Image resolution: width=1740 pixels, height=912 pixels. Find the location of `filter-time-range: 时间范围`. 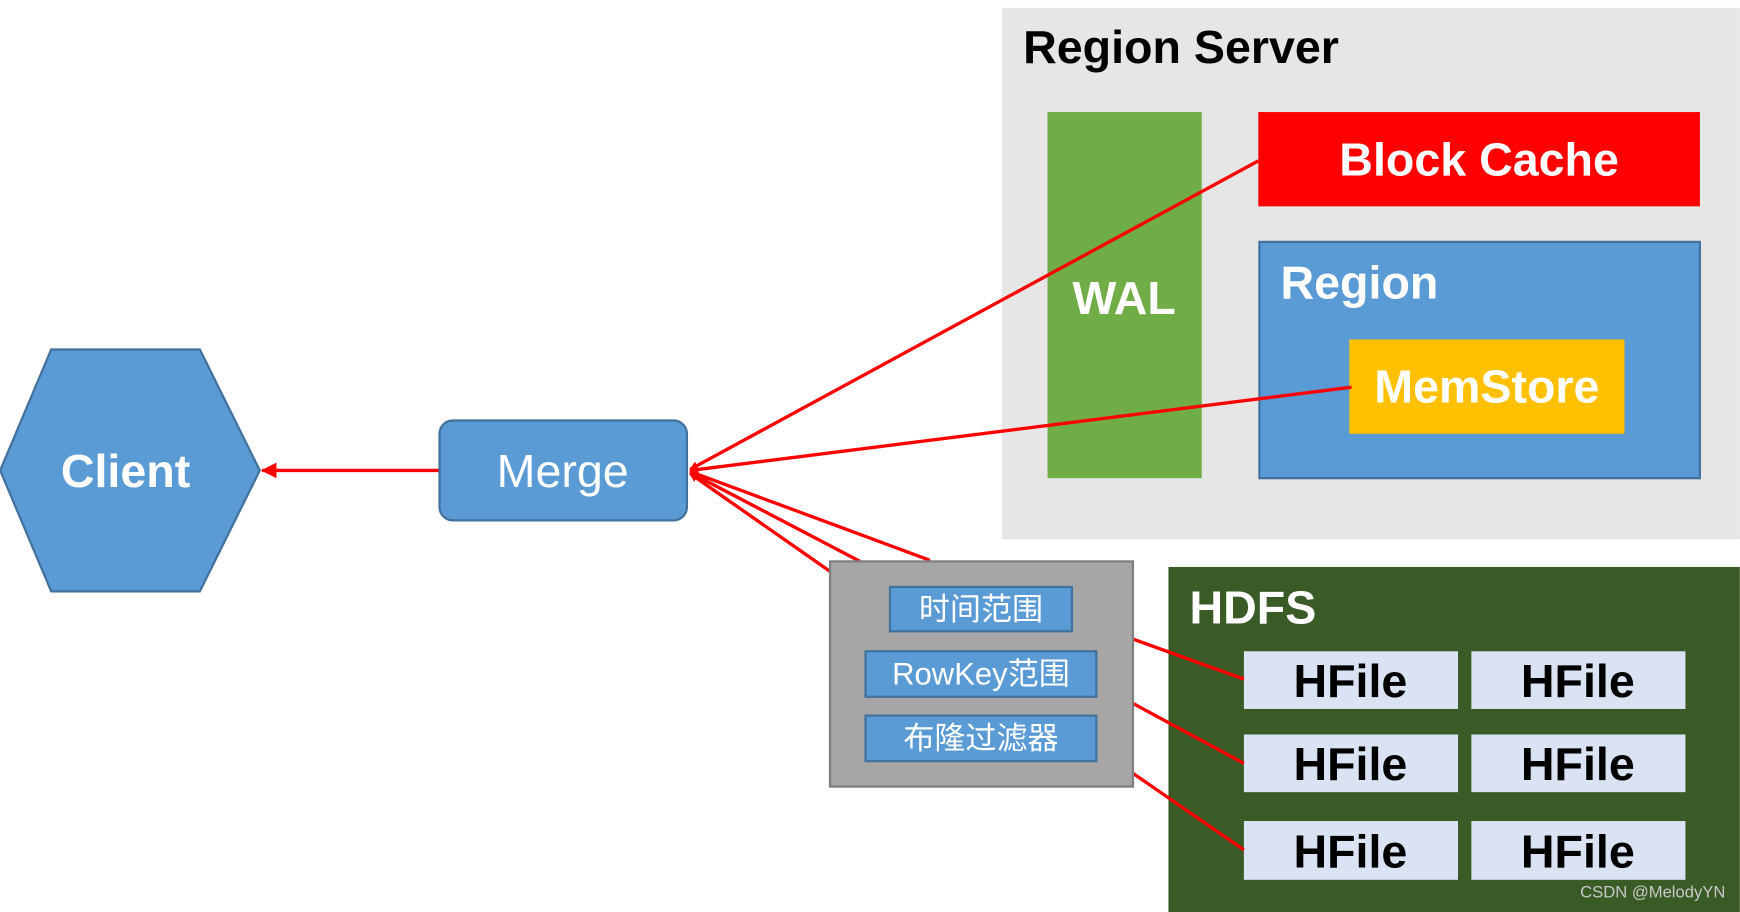

filter-time-range: 时间范围 is located at coordinates (981, 609).